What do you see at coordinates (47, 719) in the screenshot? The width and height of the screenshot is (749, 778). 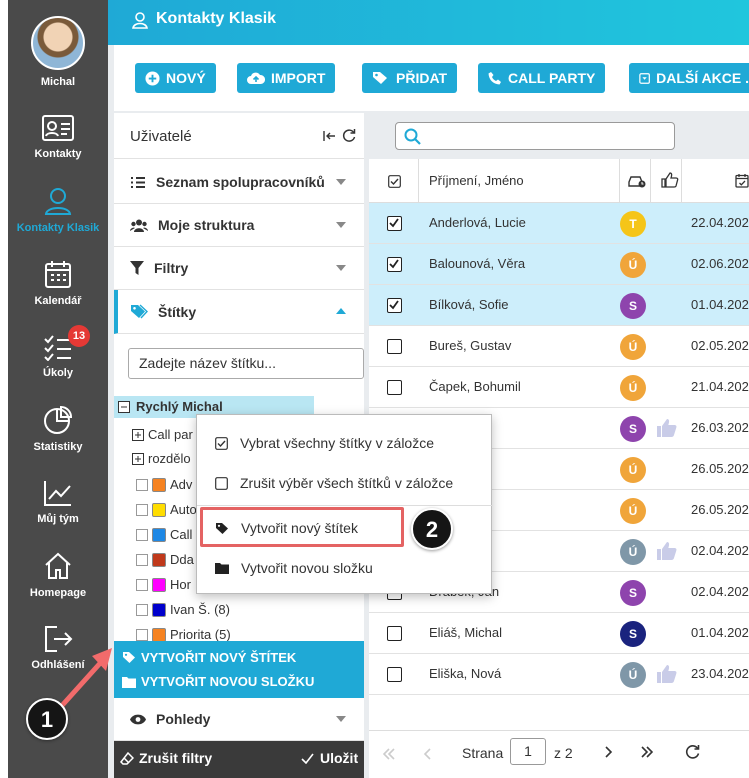 I see `step-marker-1: 1` at bounding box center [47, 719].